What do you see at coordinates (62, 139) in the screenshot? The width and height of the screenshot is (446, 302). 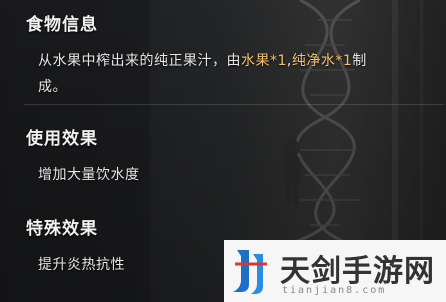 I see `use-effect-title: 使用效果` at bounding box center [62, 139].